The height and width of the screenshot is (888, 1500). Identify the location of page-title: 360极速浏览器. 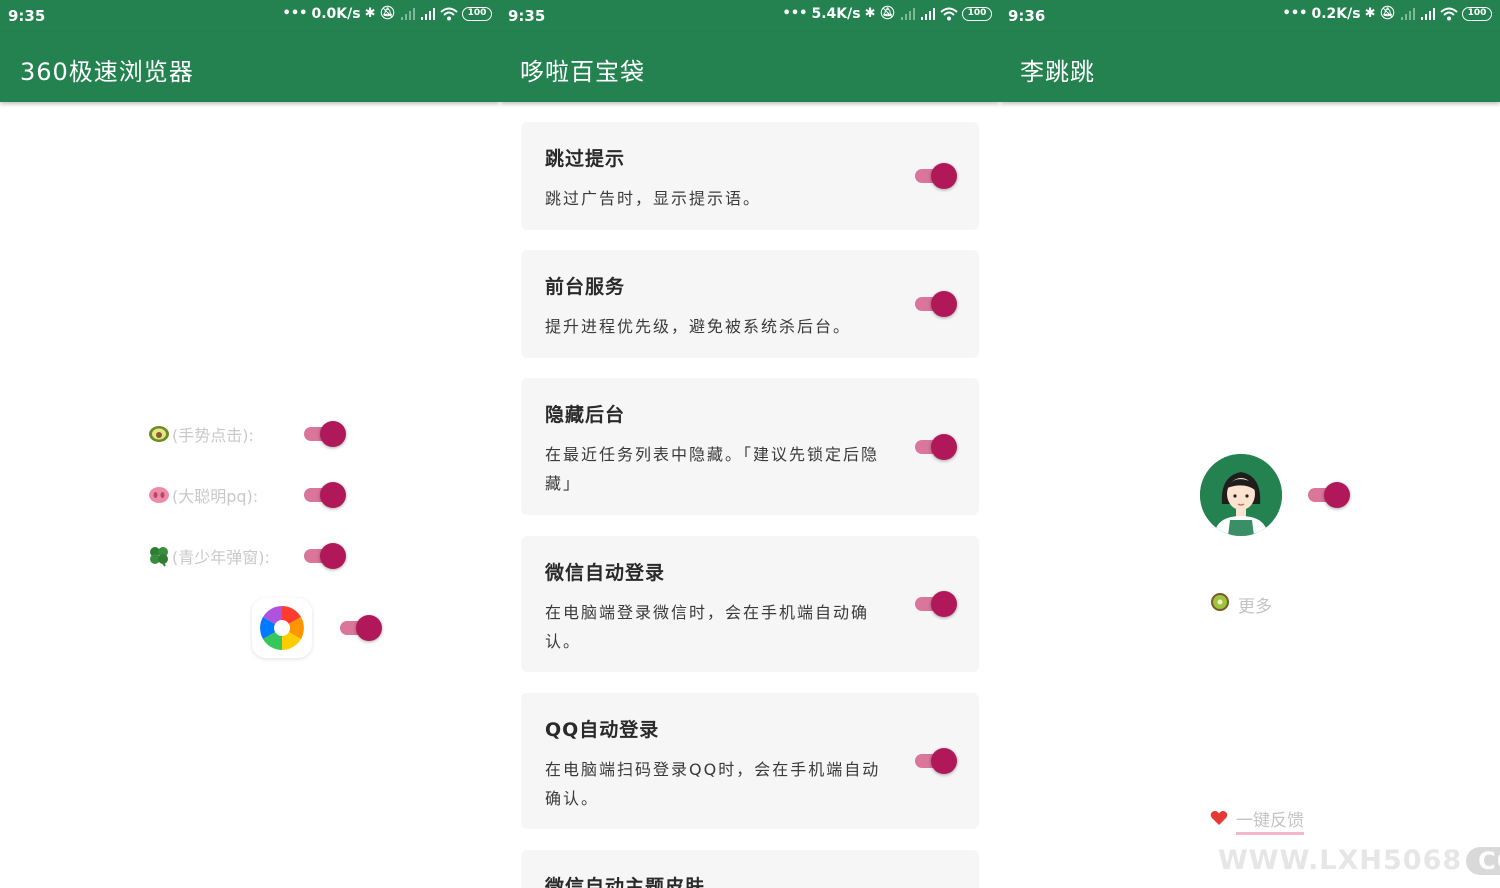
(107, 72).